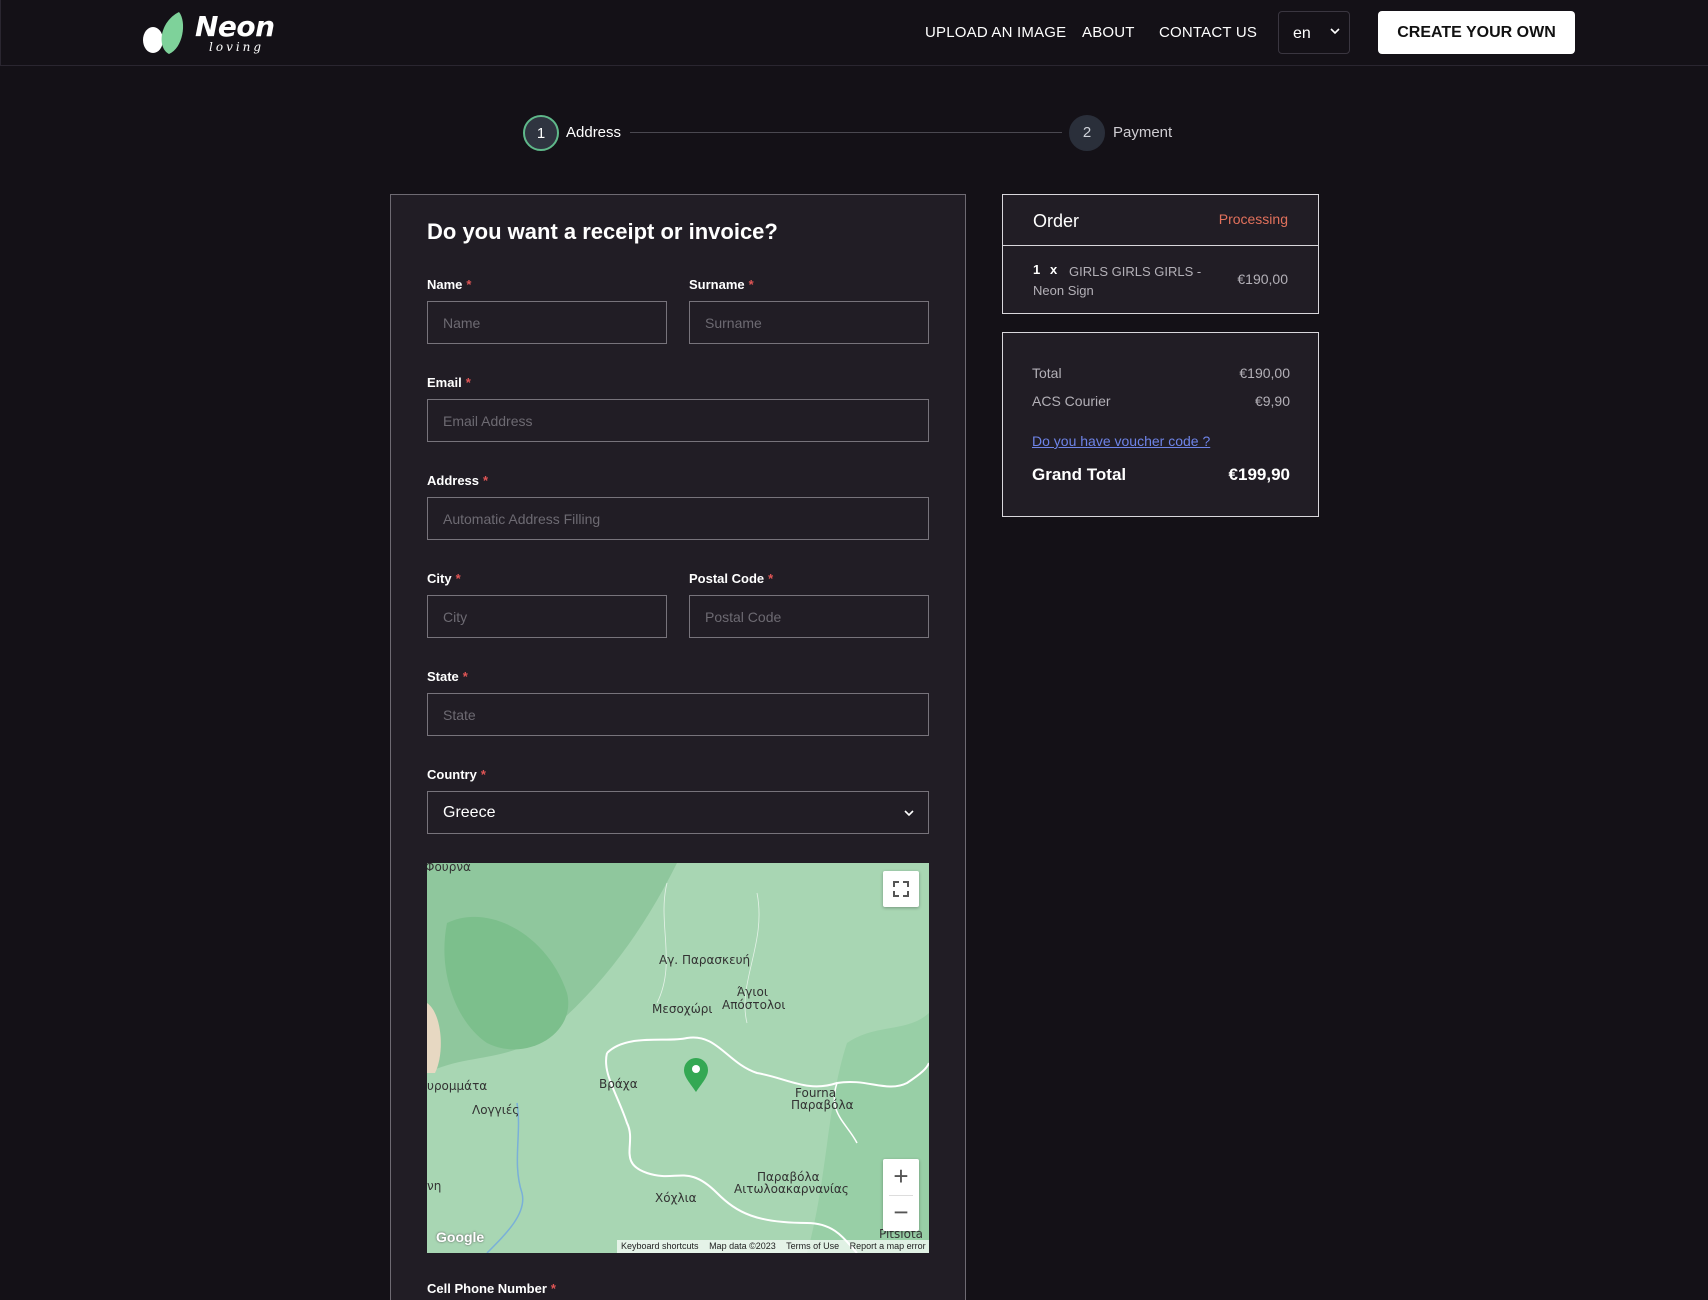 The width and height of the screenshot is (1708, 1300). I want to click on map-place-label: νη, so click(434, 1186).